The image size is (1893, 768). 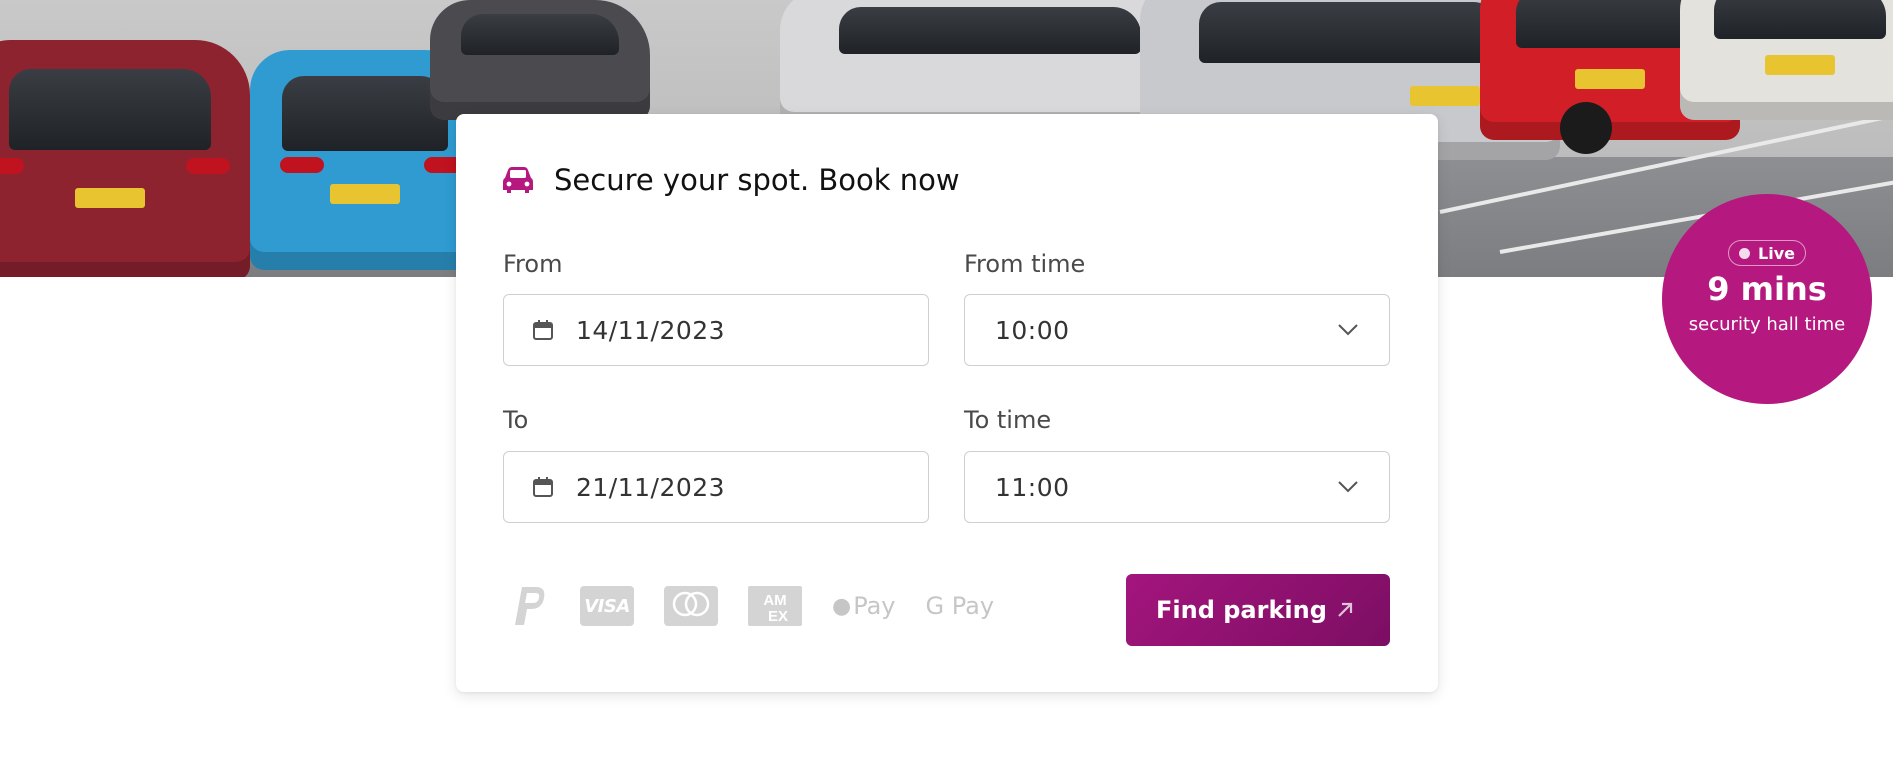 I want to click on car-red-left, so click(x=125, y=158).